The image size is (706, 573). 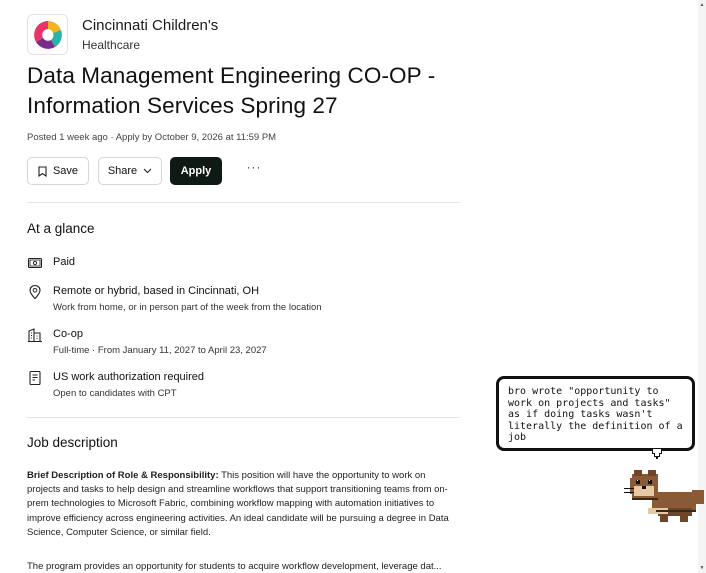 What do you see at coordinates (64, 262) in the screenshot?
I see `glance-item-title: Paid` at bounding box center [64, 262].